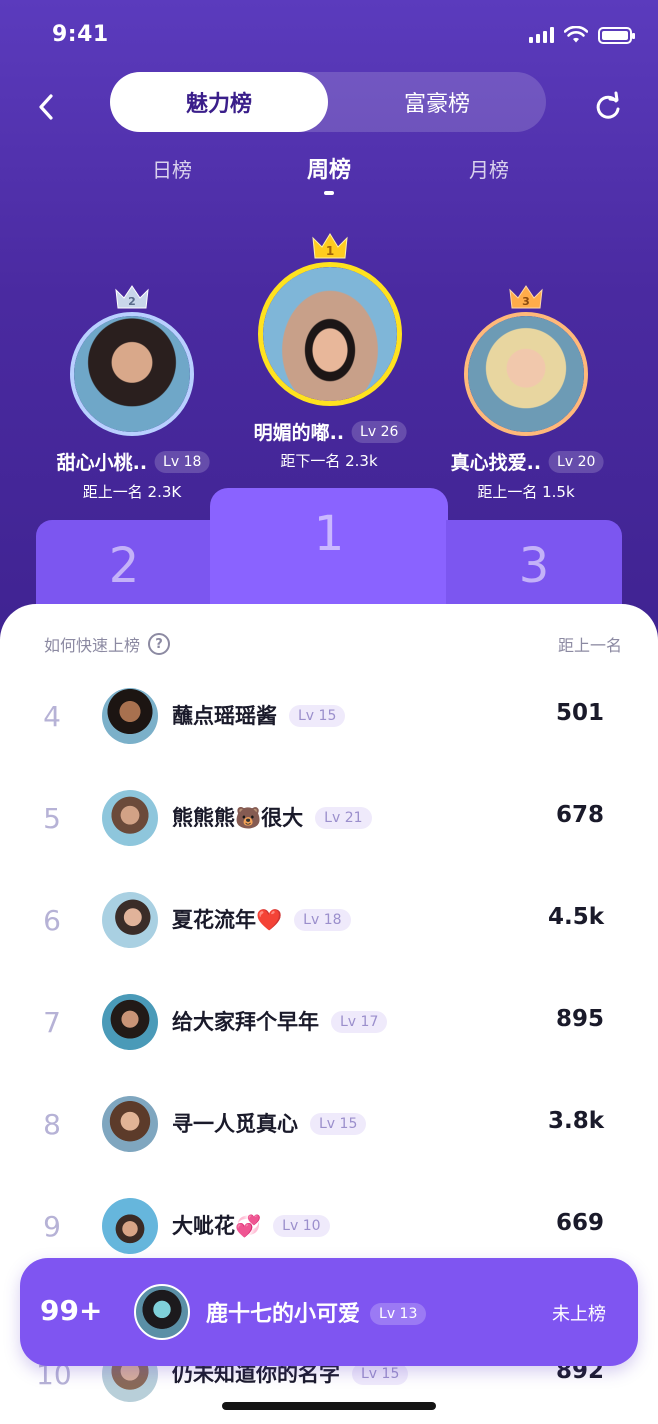 This screenshot has height=1424, width=658. I want to click on podium-first-gap: 距下一名 2.3k, so click(329, 461).